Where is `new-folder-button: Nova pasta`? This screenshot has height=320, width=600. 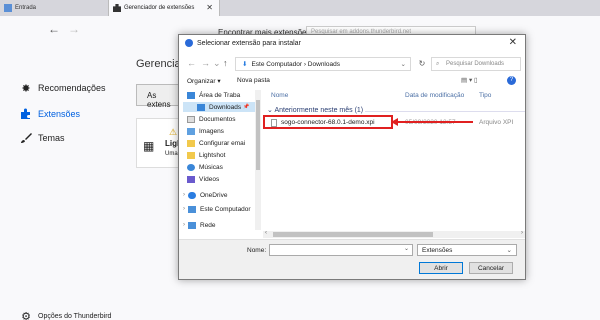
new-folder-button: Nova pasta is located at coordinates (253, 80).